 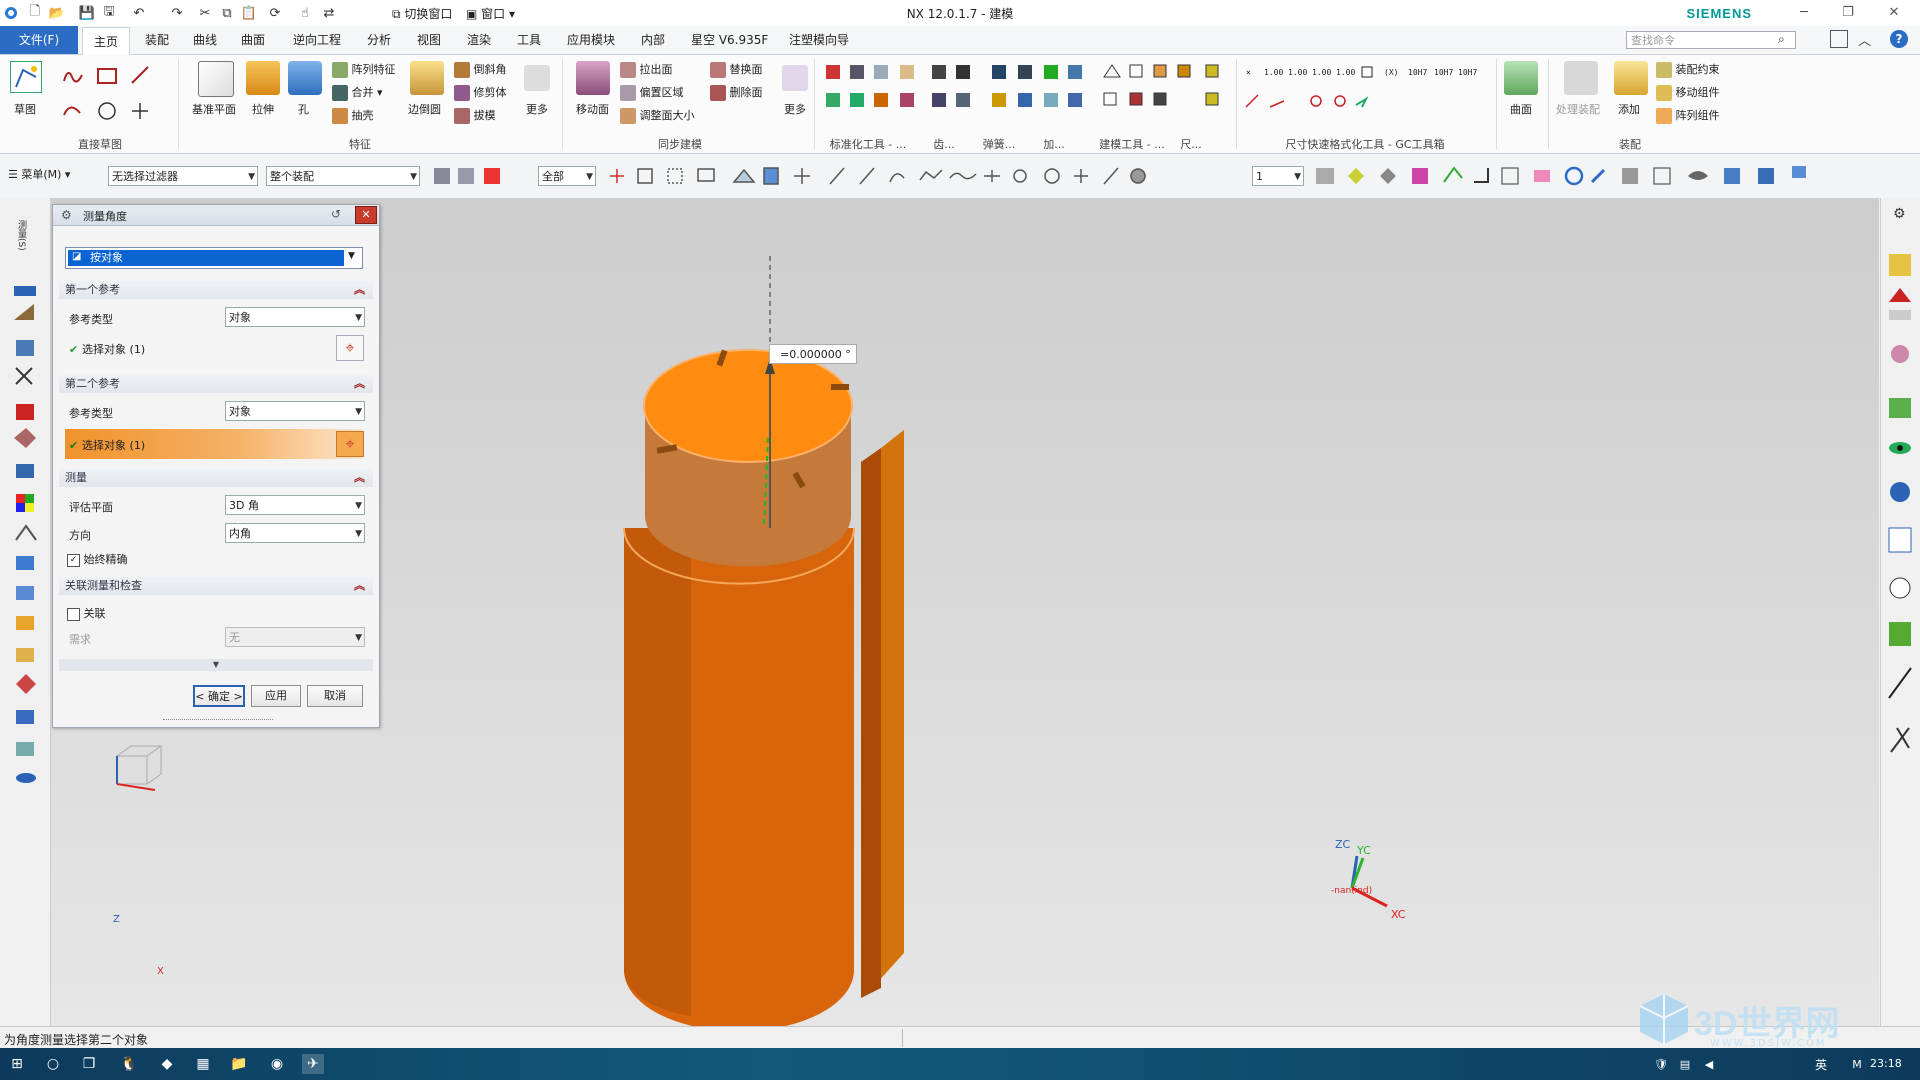 What do you see at coordinates (205, 40) in the screenshot?
I see `tab-curve: 曲线` at bounding box center [205, 40].